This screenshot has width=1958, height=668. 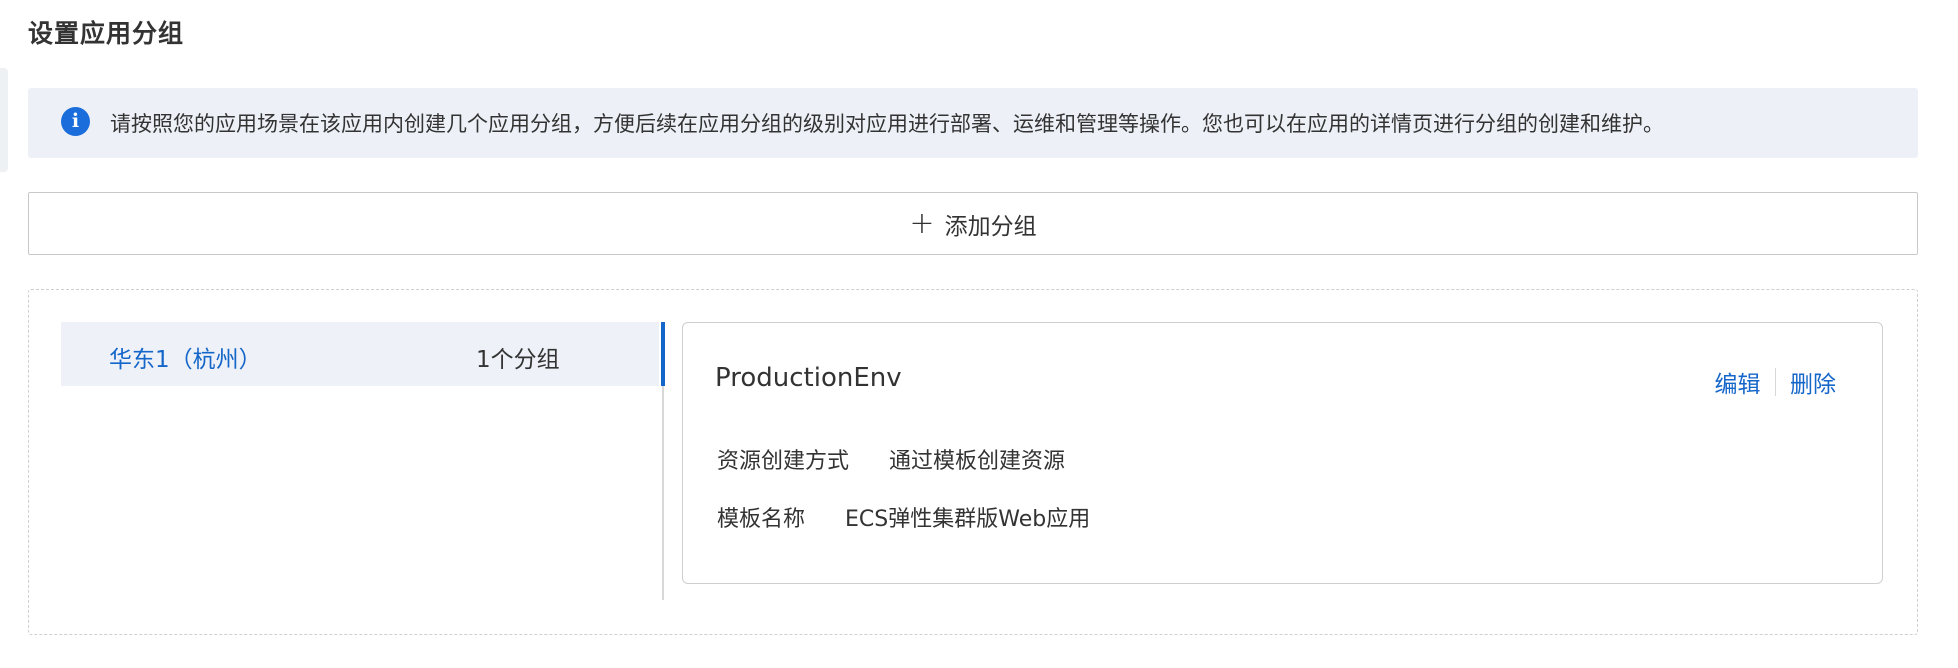 I want to click on group-name: ProductionEnv, so click(x=808, y=378).